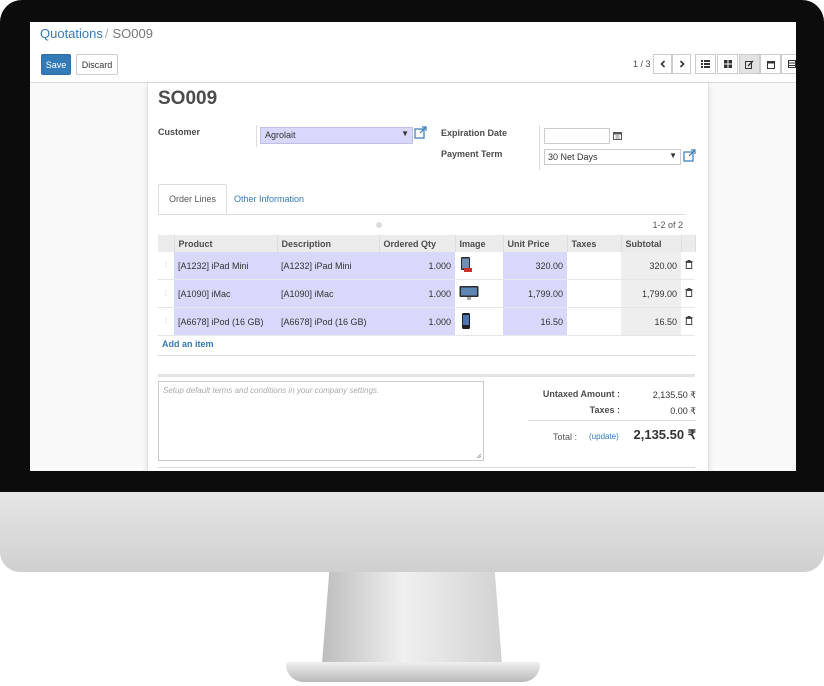 This screenshot has height=686, width=824. I want to click on cell-product: [A1232] iPad Mini, so click(225, 266).